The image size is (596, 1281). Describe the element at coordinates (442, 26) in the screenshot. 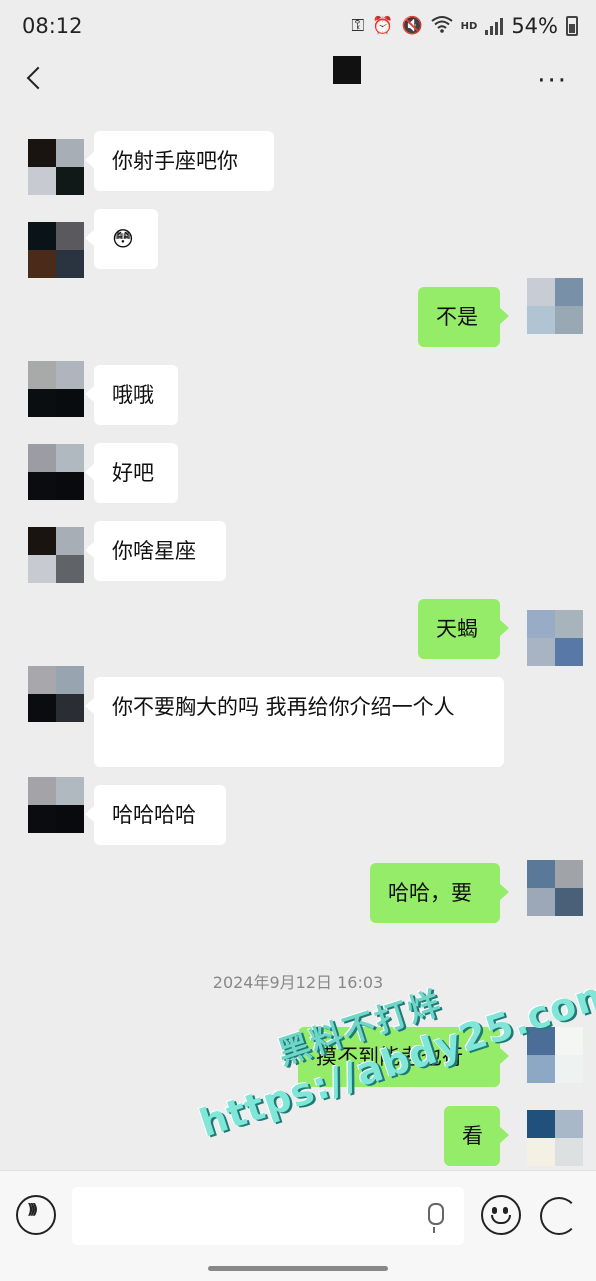

I see `wifi-icon` at that location.